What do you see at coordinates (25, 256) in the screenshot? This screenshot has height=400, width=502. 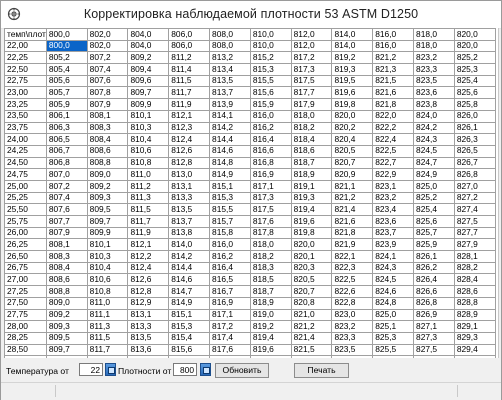 I see `temperature-row-header: 26,50` at bounding box center [25, 256].